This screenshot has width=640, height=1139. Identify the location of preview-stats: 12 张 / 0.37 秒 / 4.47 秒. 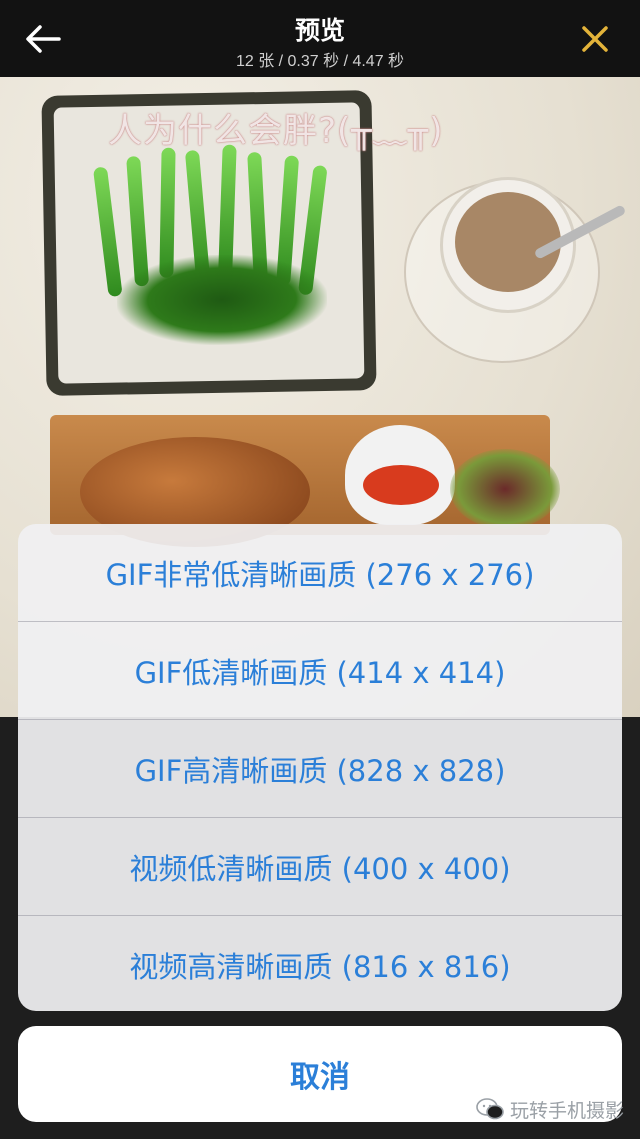
(320, 61).